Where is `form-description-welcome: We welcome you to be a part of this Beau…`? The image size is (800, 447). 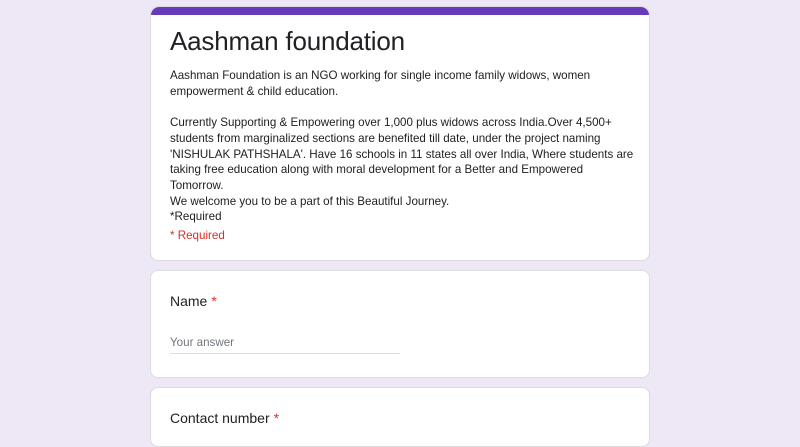 form-description-welcome: We welcome you to be a part of this Beau… is located at coordinates (310, 201).